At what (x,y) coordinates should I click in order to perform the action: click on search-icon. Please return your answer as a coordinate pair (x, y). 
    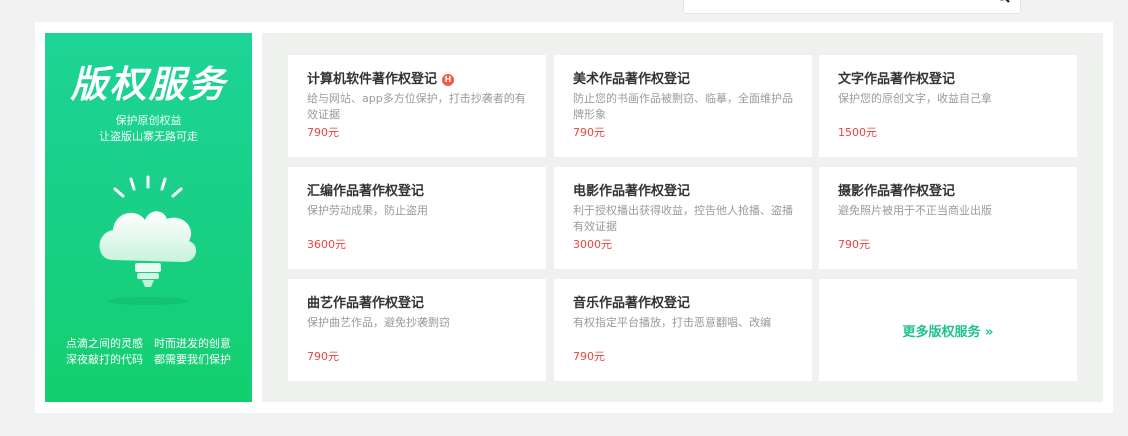
    Looking at the image, I should click on (1003, 1).